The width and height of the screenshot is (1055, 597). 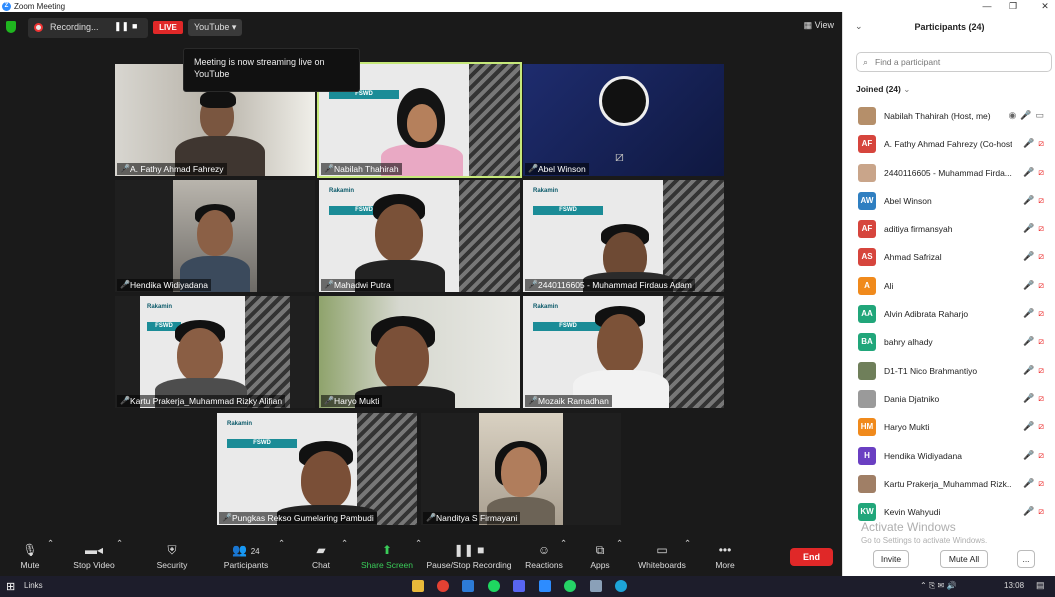 I want to click on video-tile: ⧄ 🎤 Abel Winson, so click(x=623, y=120).